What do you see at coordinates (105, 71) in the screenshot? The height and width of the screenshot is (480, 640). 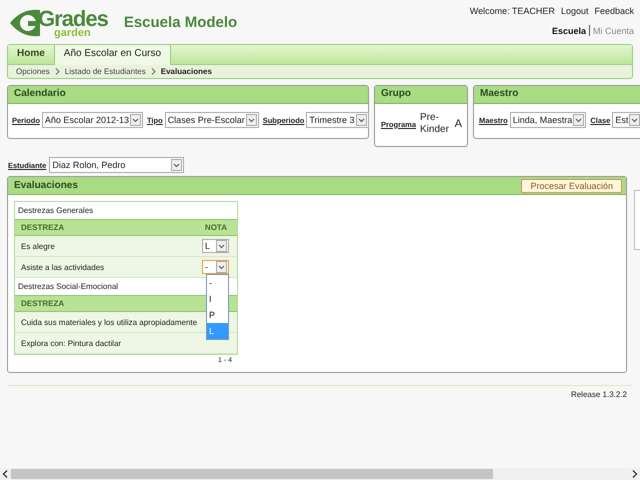 I see `breadcrumb-link: Listado de Estudiantes` at bounding box center [105, 71].